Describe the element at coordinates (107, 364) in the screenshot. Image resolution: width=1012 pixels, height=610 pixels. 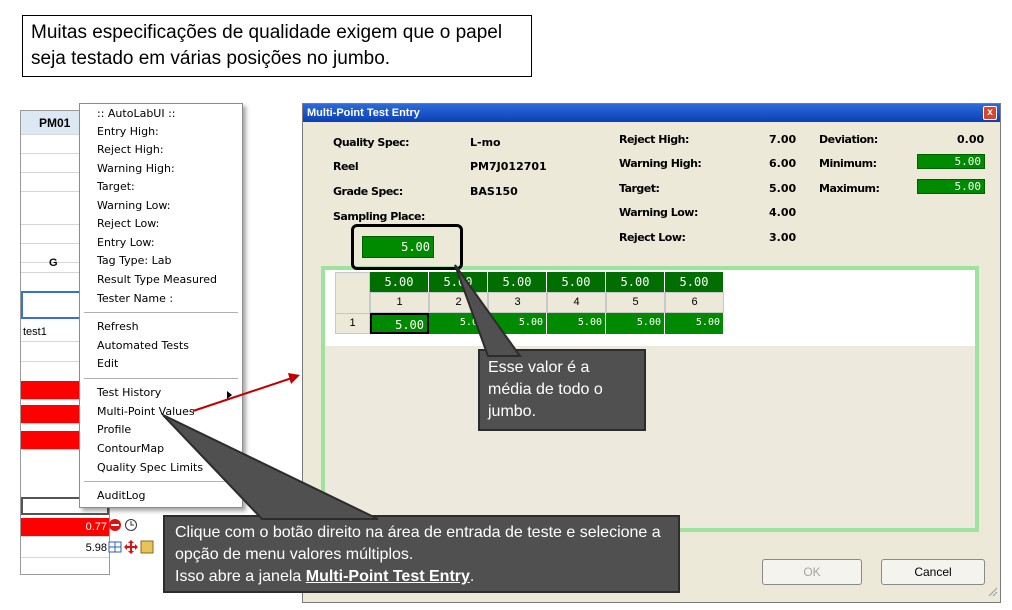
I see `menu-item-edit: Edit` at that location.